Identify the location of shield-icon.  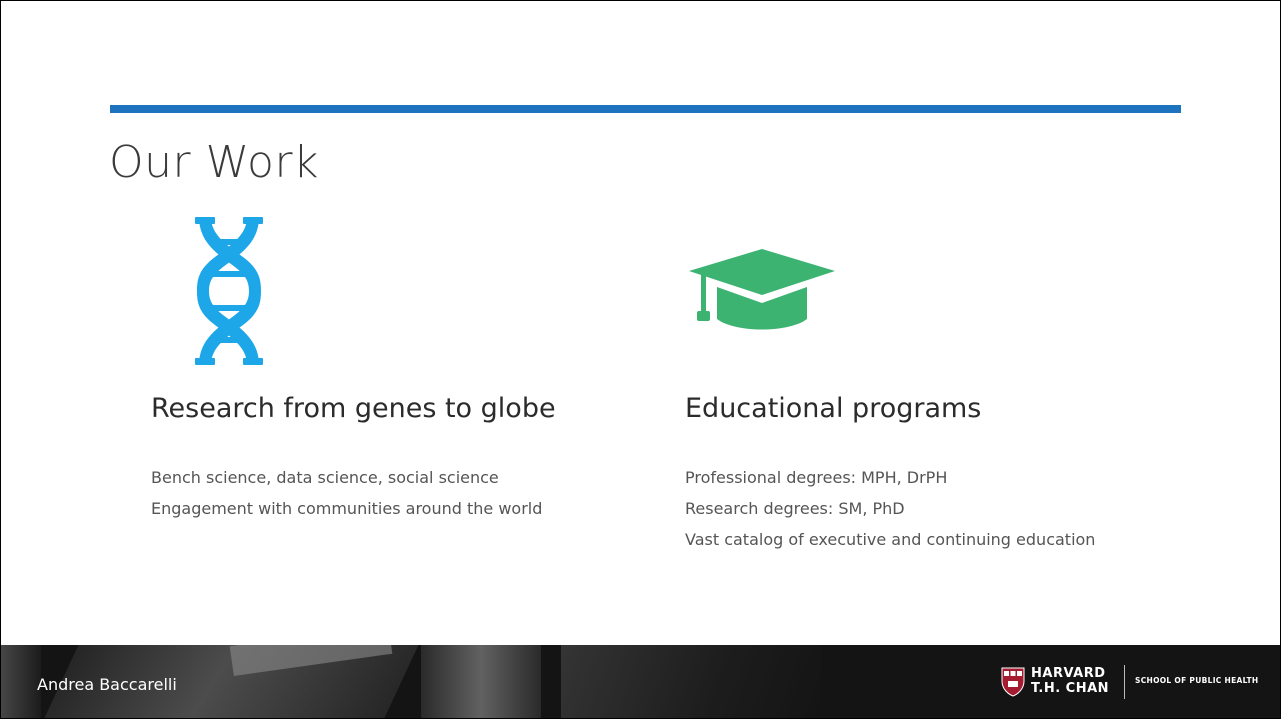
(1013, 682).